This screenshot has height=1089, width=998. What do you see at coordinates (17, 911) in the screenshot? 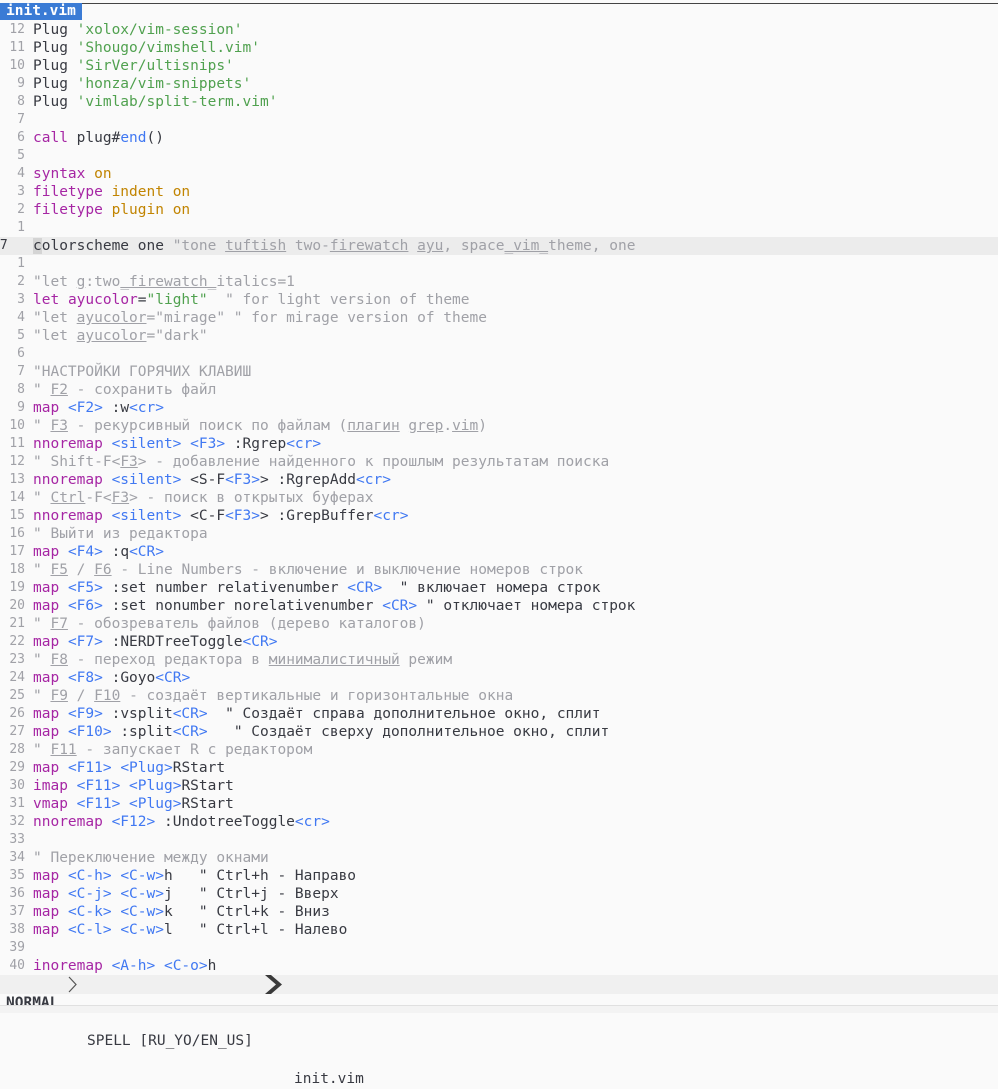
I see `line-number: 37` at bounding box center [17, 911].